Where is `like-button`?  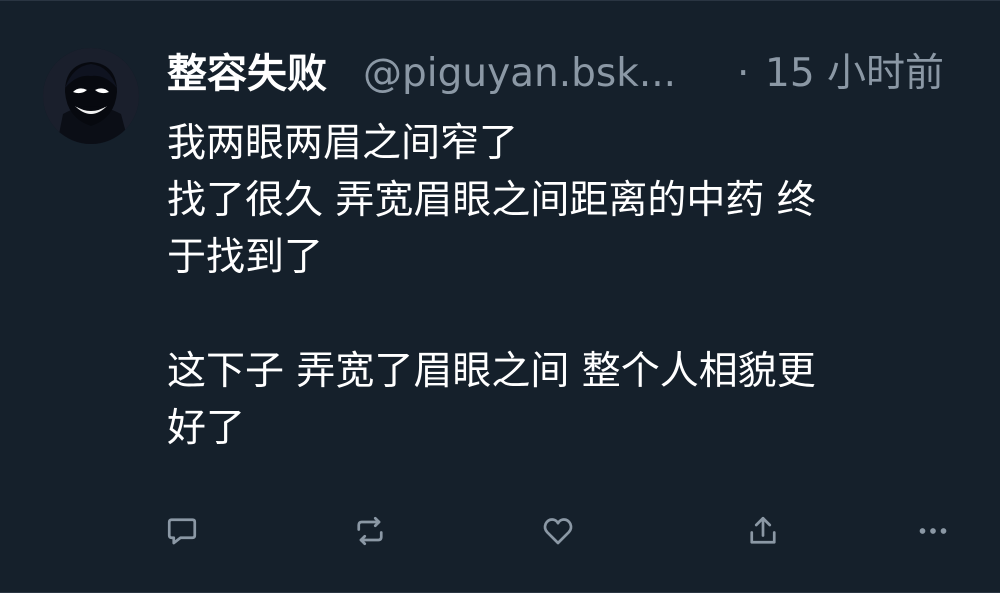
like-button is located at coordinates (558, 531).